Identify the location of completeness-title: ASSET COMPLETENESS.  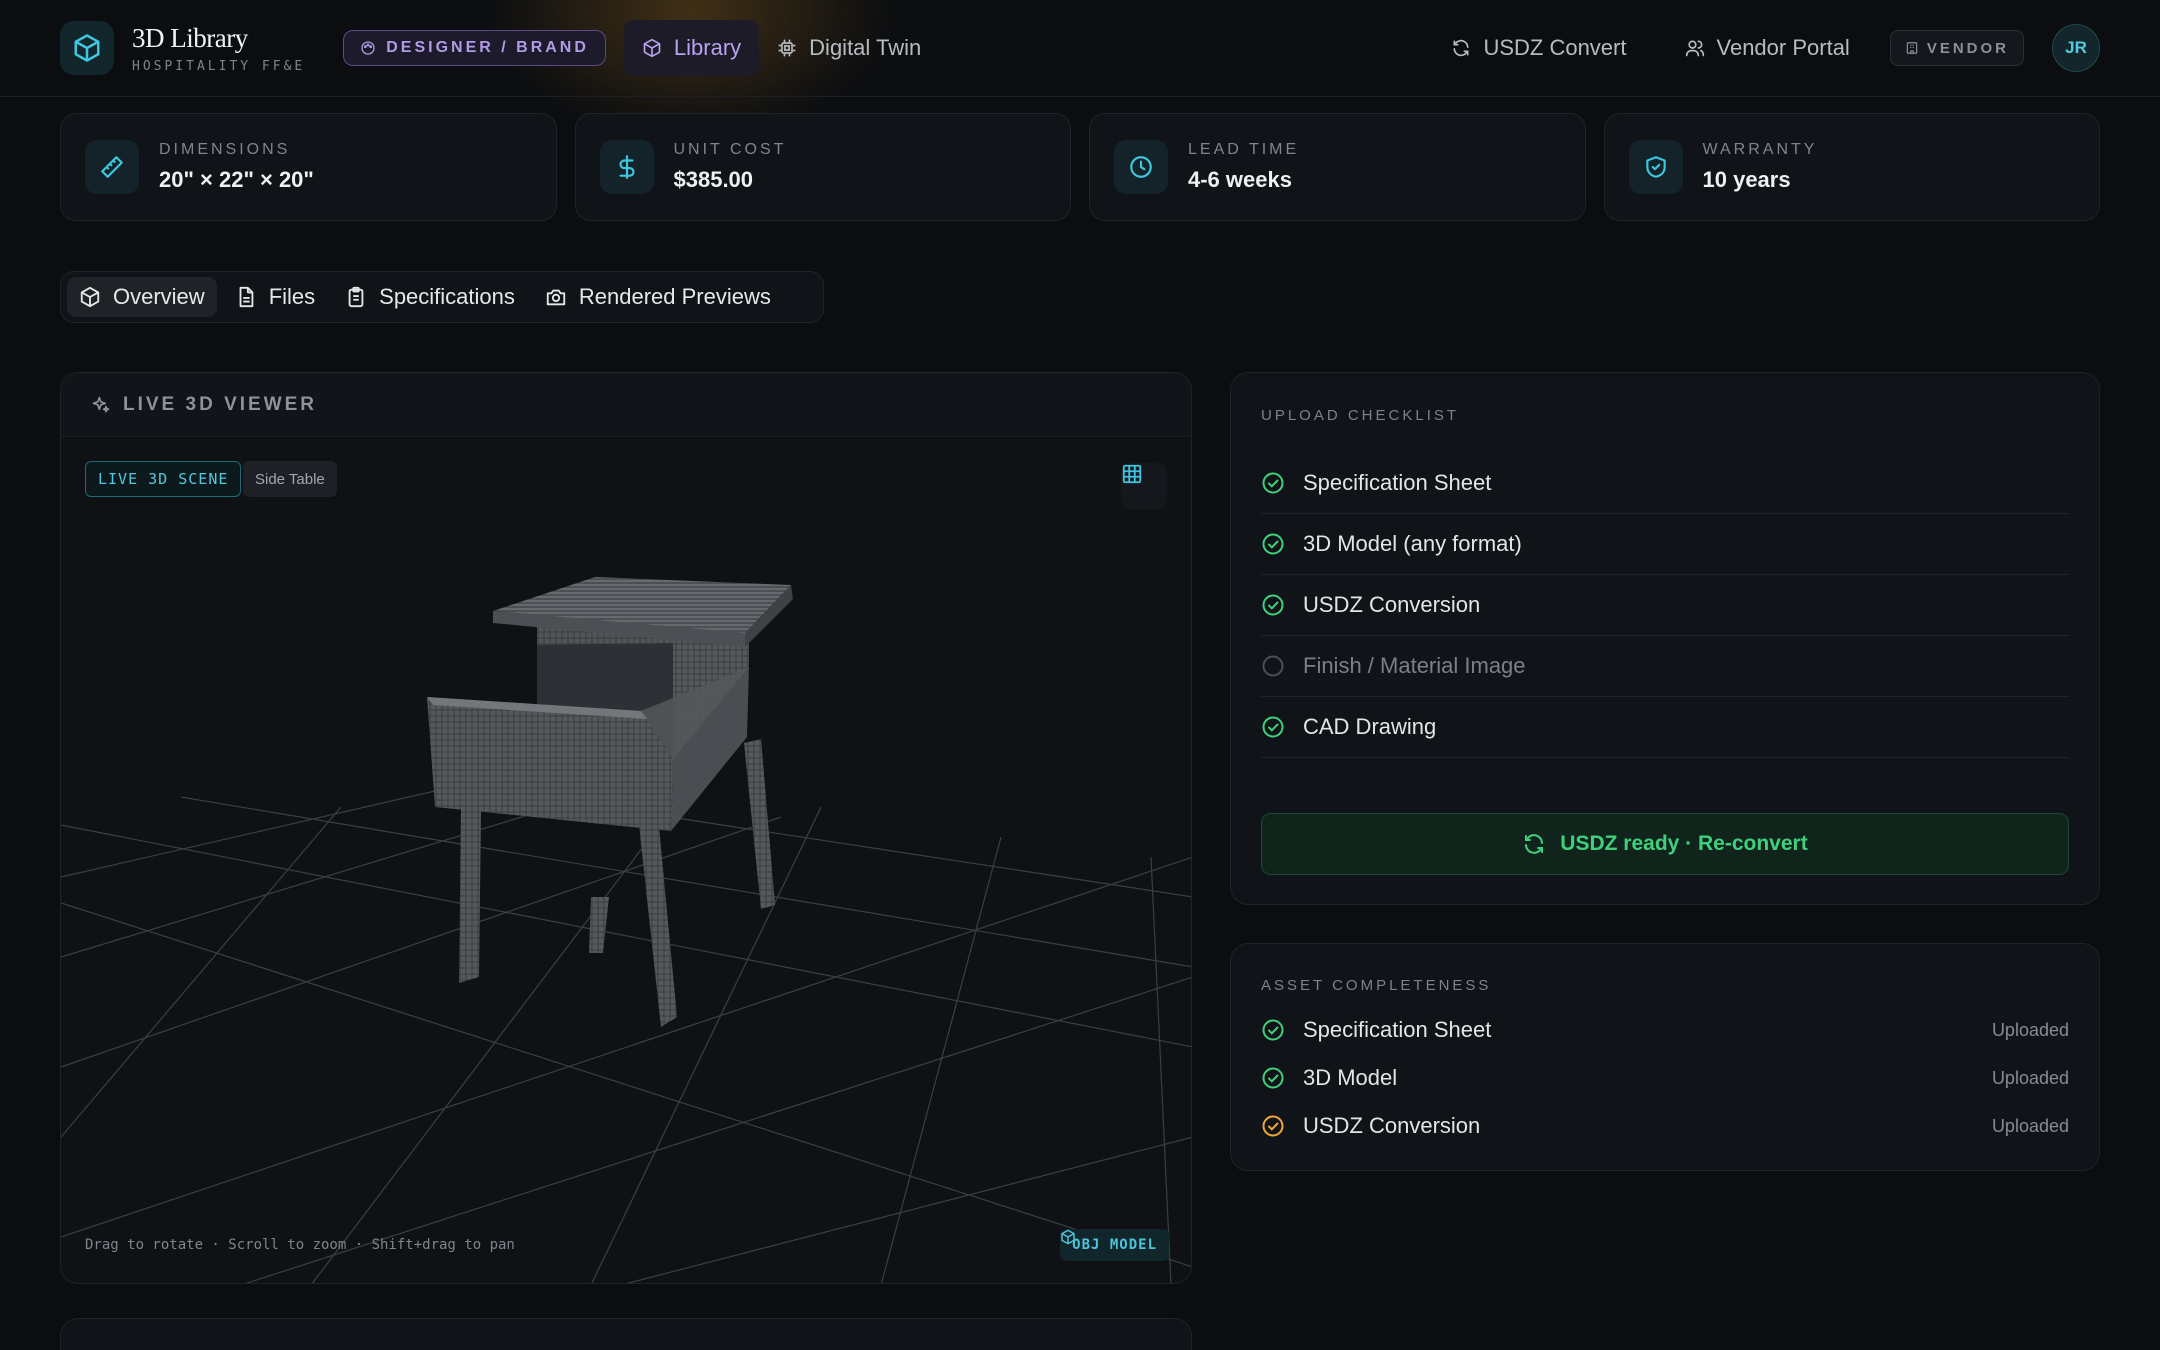
(1376, 985).